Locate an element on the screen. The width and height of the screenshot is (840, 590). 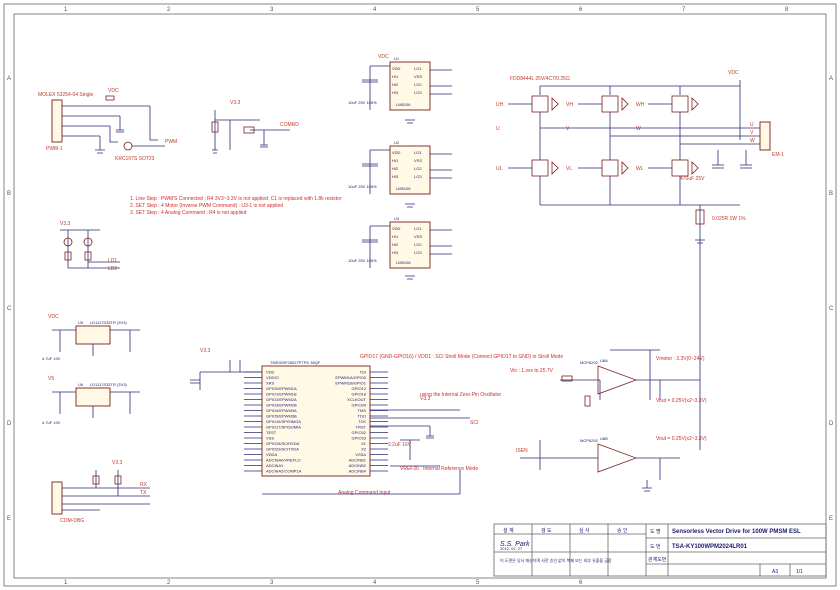
doc-label: 도 명 is located at coordinates (655, 531).